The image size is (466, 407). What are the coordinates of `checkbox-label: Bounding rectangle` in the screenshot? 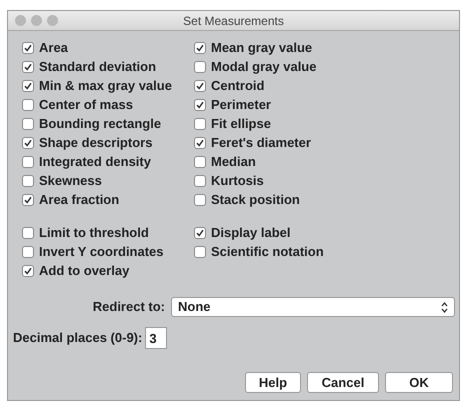 It's located at (100, 123).